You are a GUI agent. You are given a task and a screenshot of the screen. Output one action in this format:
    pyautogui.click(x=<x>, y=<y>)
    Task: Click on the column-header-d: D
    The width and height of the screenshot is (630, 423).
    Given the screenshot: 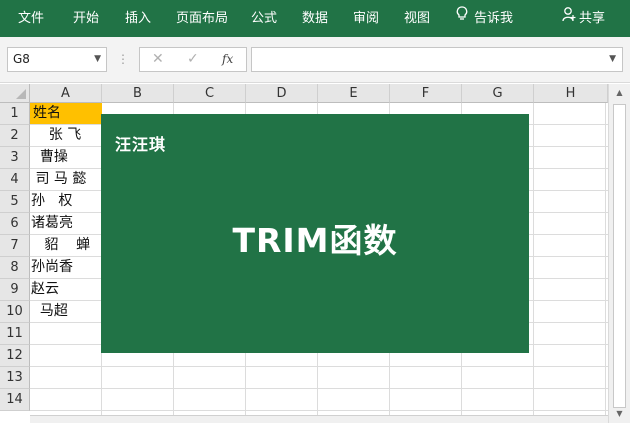 What is the action you would take?
    pyautogui.click(x=282, y=93)
    